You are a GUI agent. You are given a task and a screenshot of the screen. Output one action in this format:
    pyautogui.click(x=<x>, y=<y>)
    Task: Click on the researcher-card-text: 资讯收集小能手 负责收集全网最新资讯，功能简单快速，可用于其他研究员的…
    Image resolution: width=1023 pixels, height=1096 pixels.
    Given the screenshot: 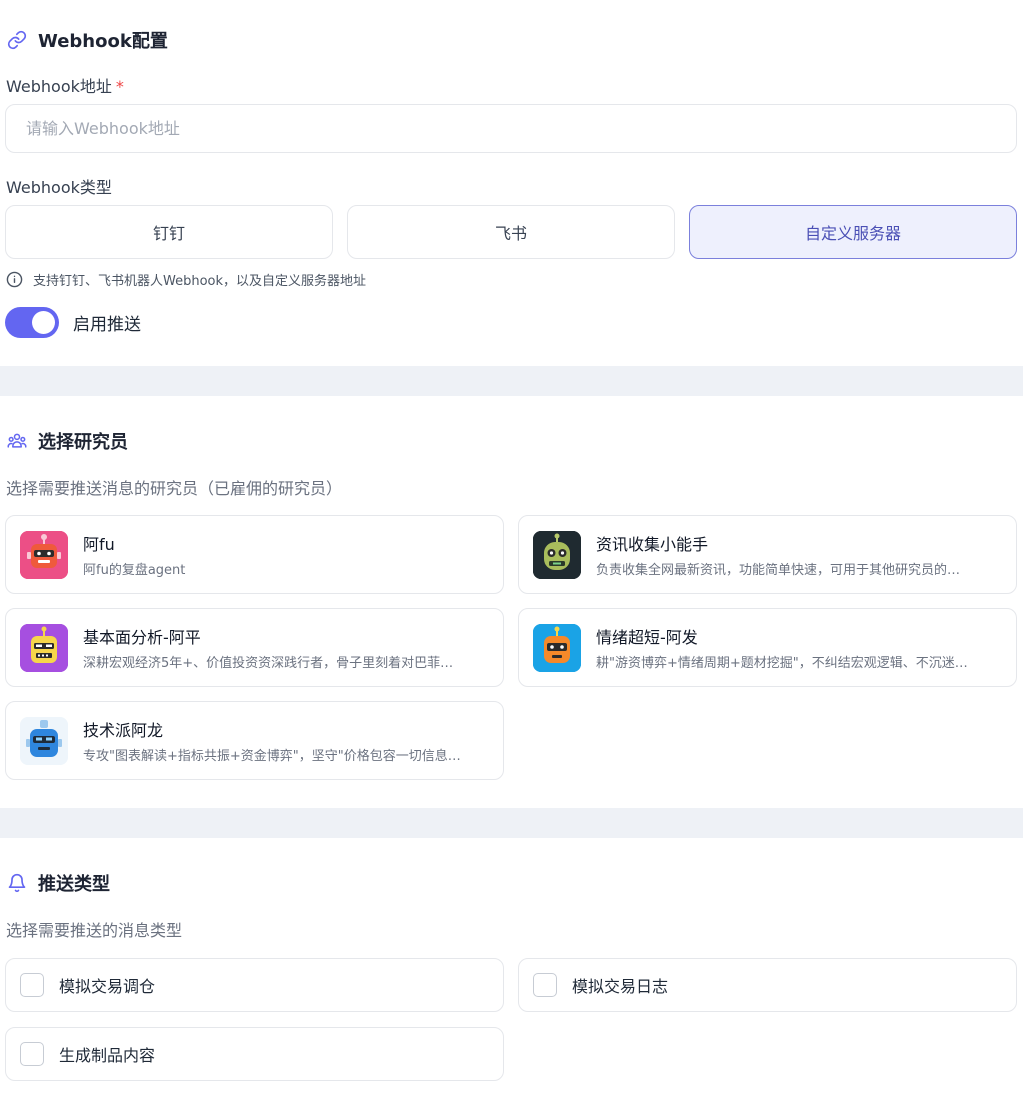 What is the action you would take?
    pyautogui.click(x=796, y=554)
    